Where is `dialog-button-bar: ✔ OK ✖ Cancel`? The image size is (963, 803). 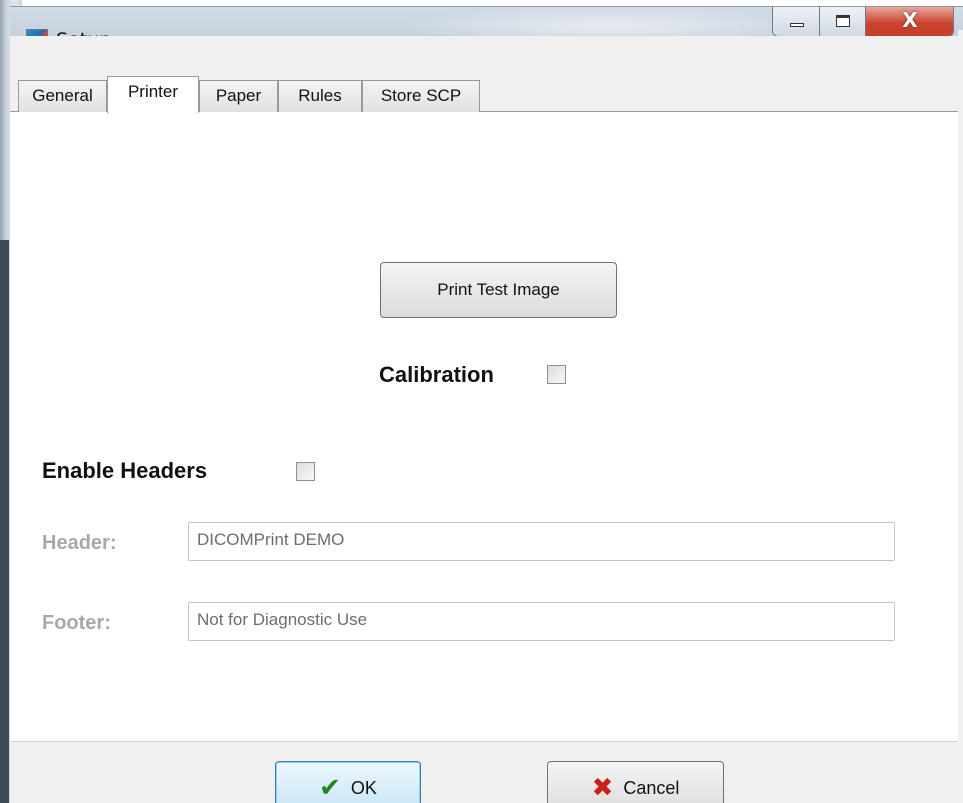 dialog-button-bar: ✔ OK ✖ Cancel is located at coordinates (486, 772).